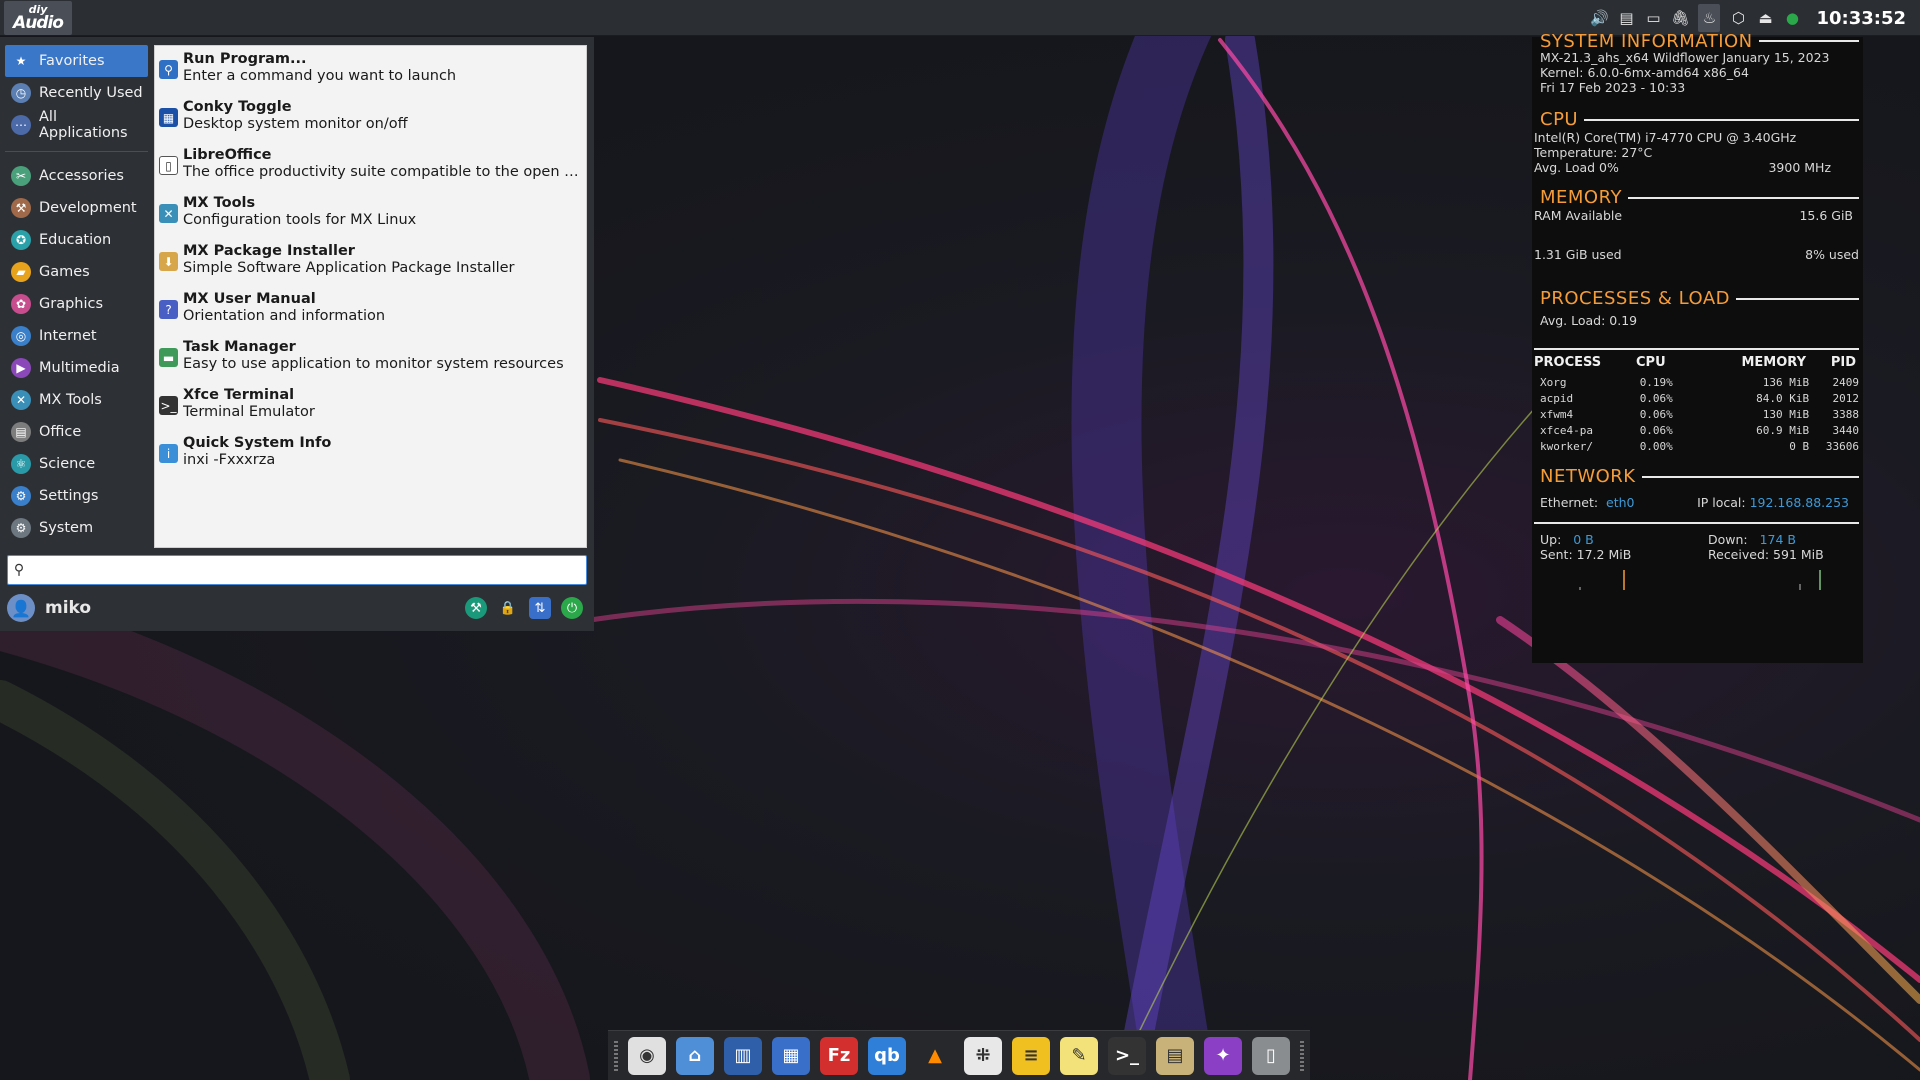  Describe the element at coordinates (959, 1055) in the screenshot. I see `dock: ◉ ⌂ ▥ ▦ Fz qb ▲ ⁜ ≡ ✎ >_ ▤ ✦ ▯` at that location.